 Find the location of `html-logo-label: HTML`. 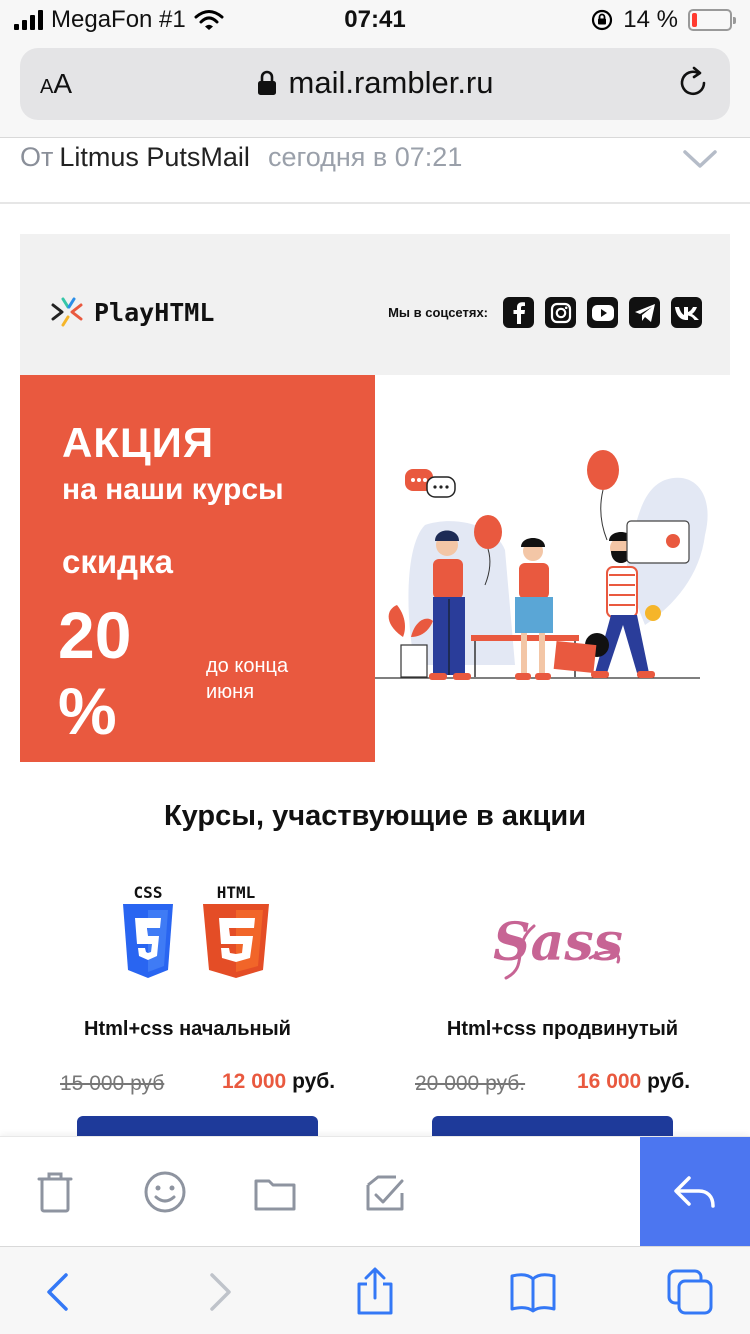

html-logo-label: HTML is located at coordinates (236, 892).